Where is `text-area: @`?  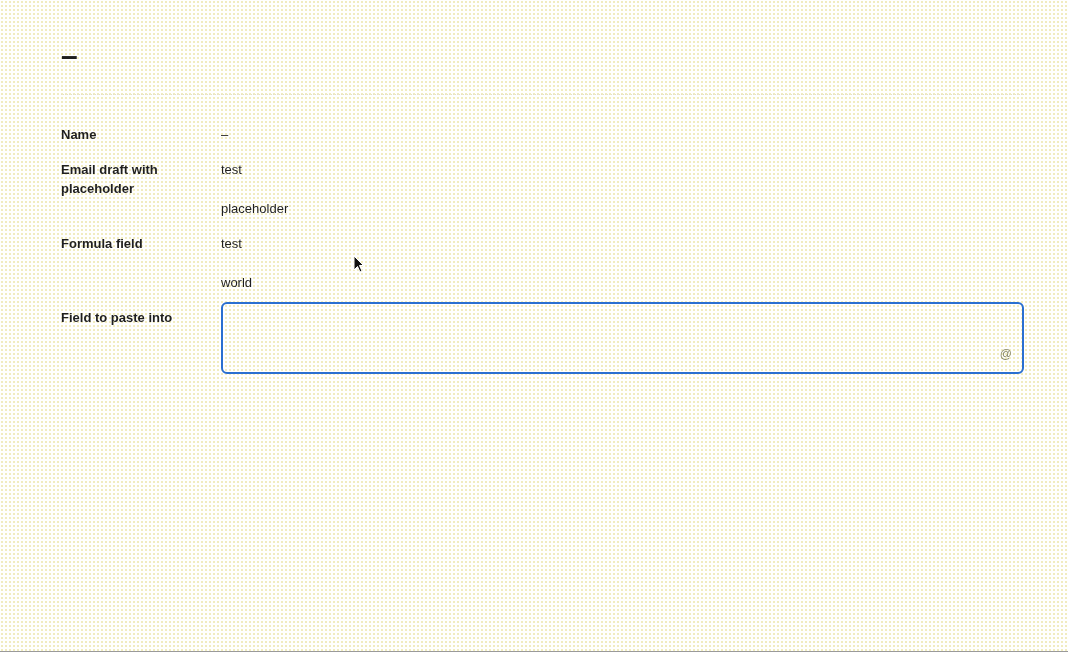
text-area: @ is located at coordinates (622, 338).